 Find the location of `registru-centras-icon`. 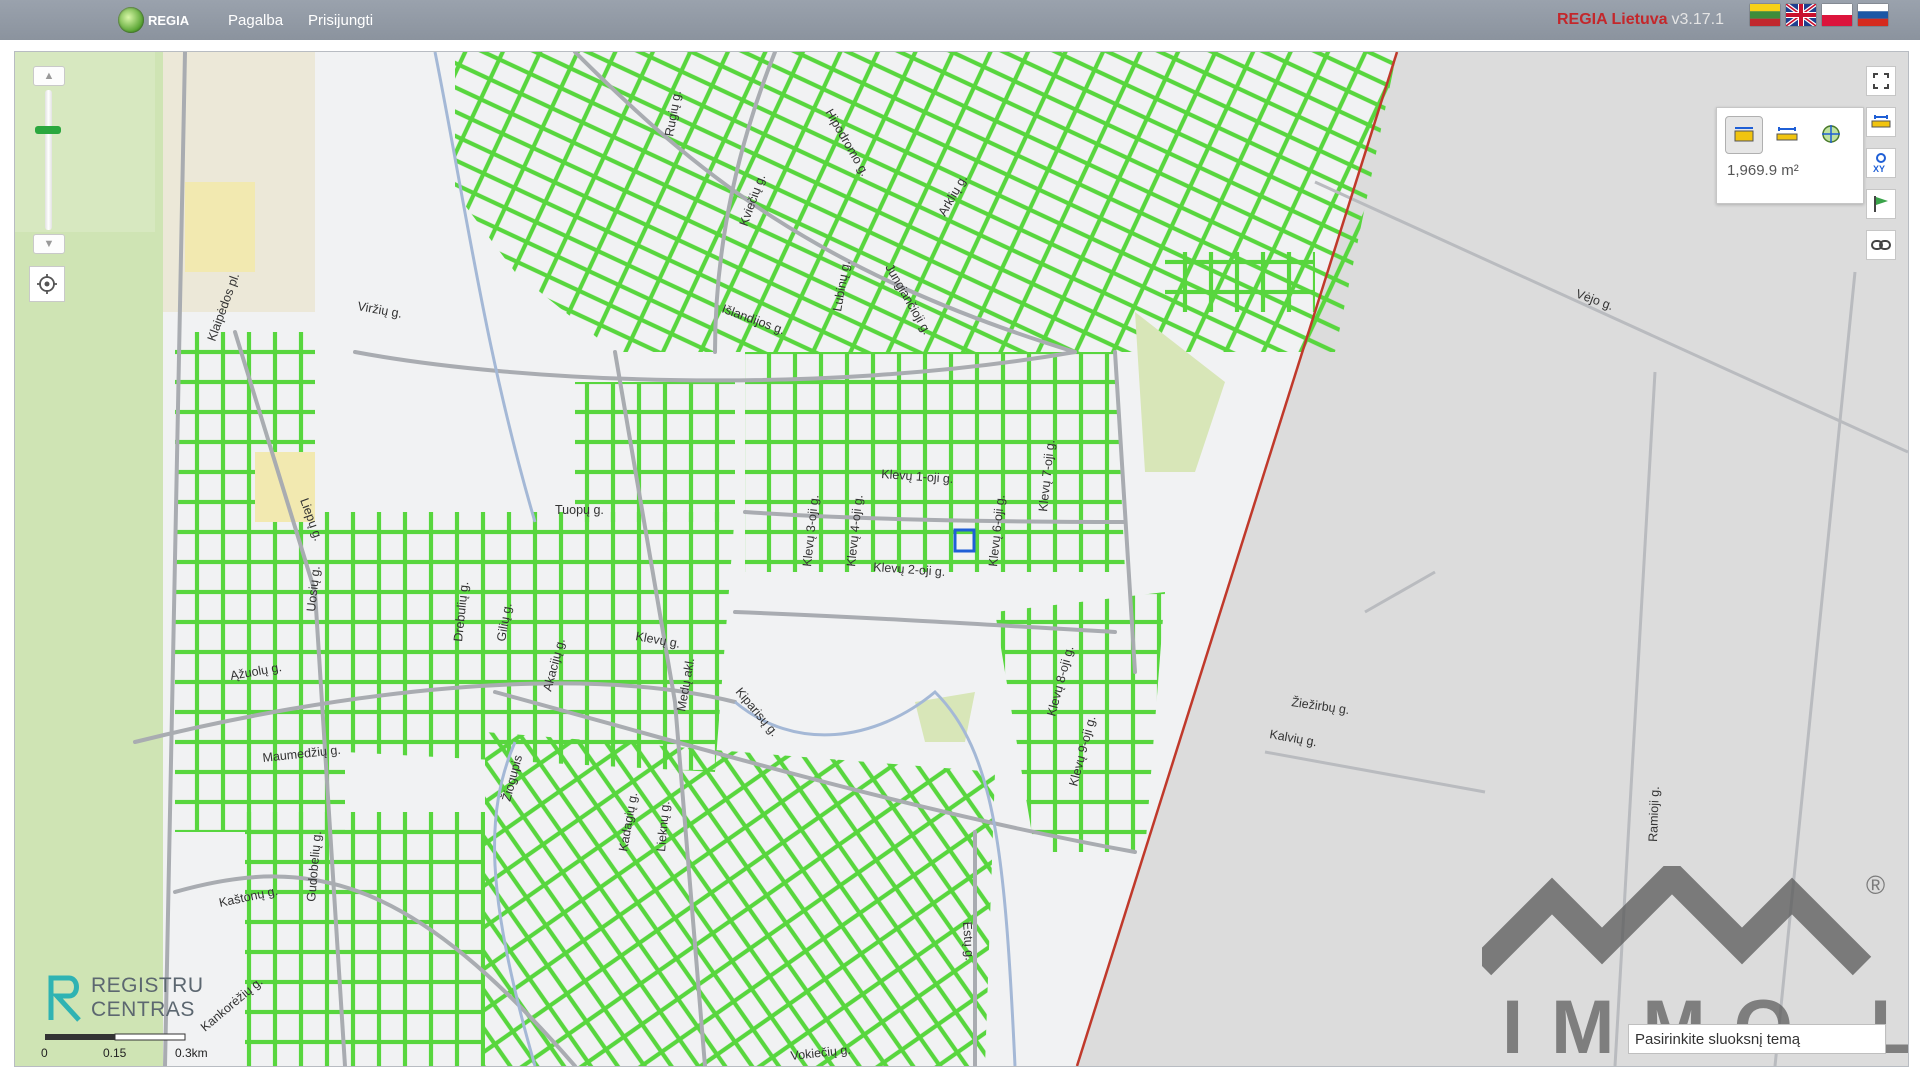

registru-centras-icon is located at coordinates (64, 998).